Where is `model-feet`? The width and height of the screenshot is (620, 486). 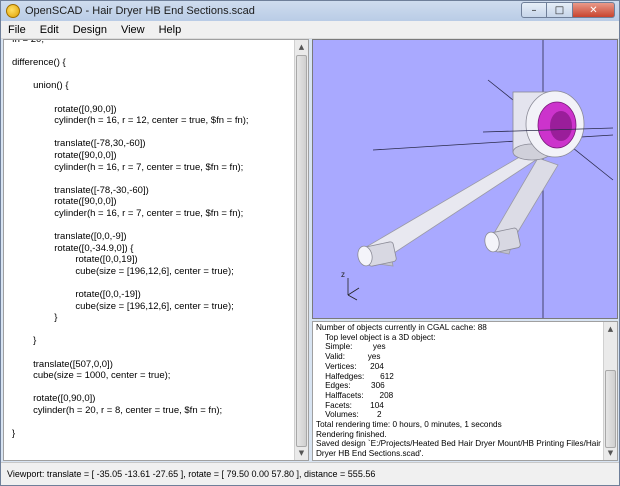
model-feet is located at coordinates (439, 247).